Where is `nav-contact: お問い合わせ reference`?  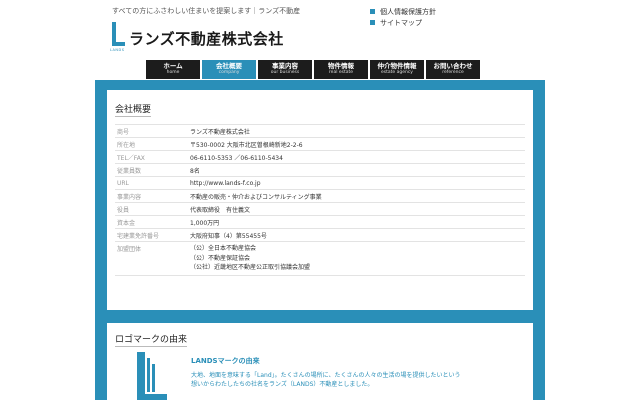 nav-contact: お問い合わせ reference is located at coordinates (453, 69).